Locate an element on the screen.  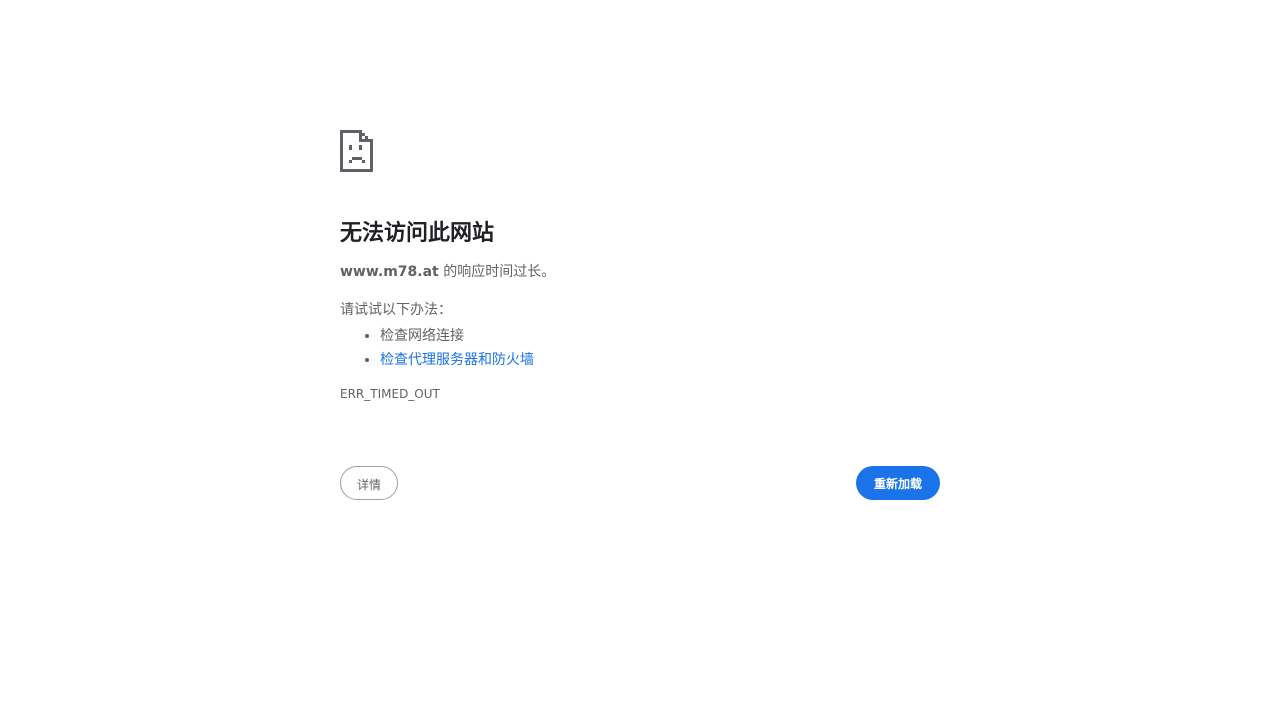
error-summary: www.m78.at 的响应时间过长。 is located at coordinates (640, 272).